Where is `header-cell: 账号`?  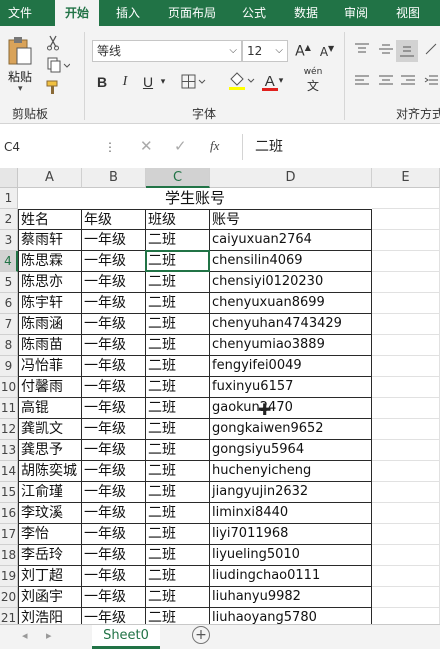
header-cell: 账号 is located at coordinates (291, 219).